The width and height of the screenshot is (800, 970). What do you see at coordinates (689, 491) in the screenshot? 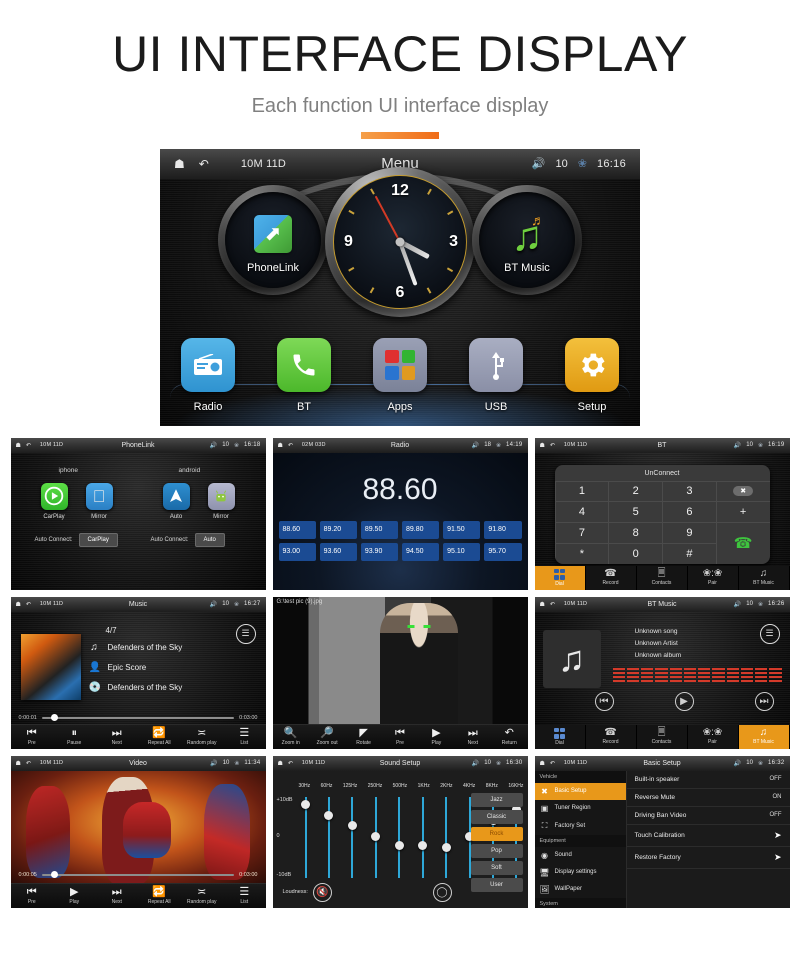
I see `dialpad-key-3: 3` at bounding box center [689, 491].